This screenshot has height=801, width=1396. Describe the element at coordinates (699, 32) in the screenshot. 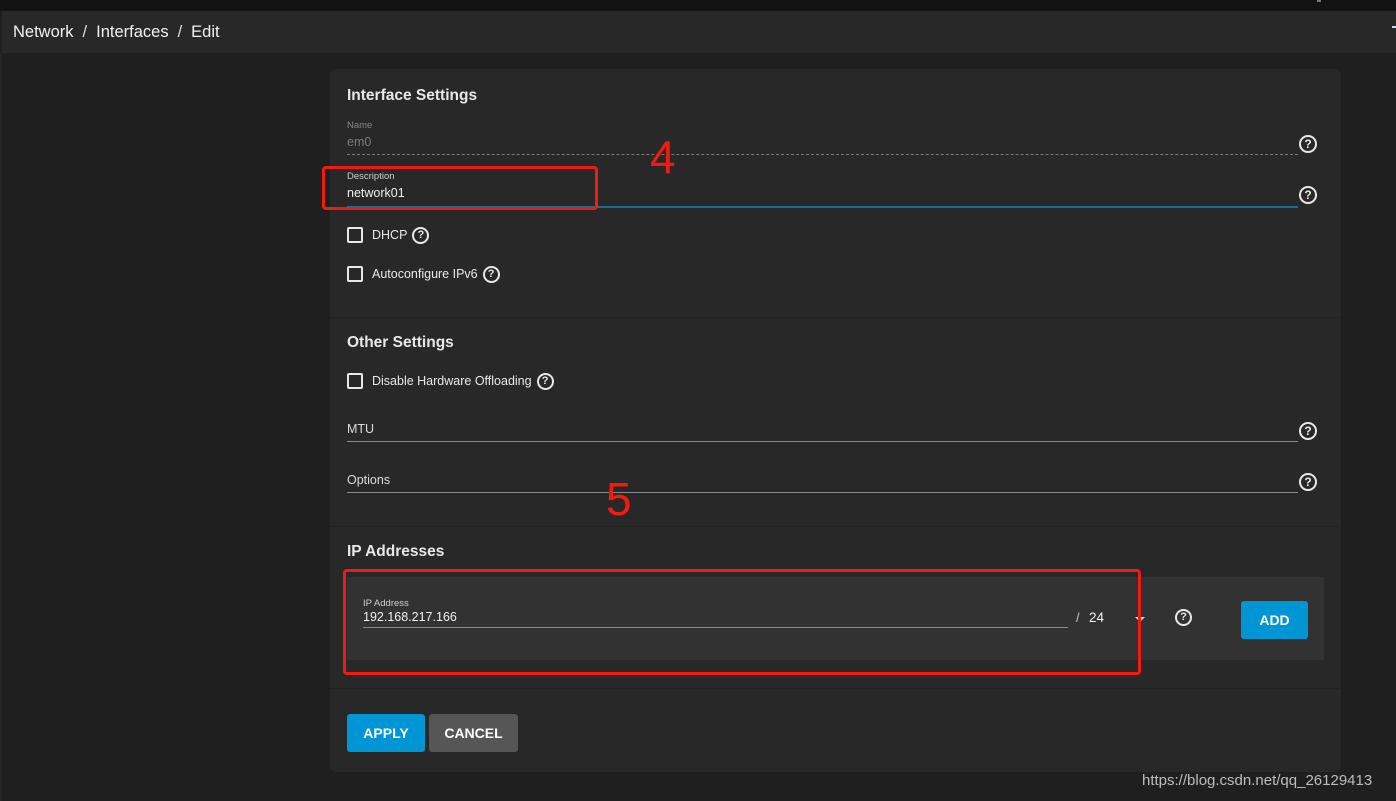

I see `breadcrumb-bar: Network / Interfaces / Edit` at that location.